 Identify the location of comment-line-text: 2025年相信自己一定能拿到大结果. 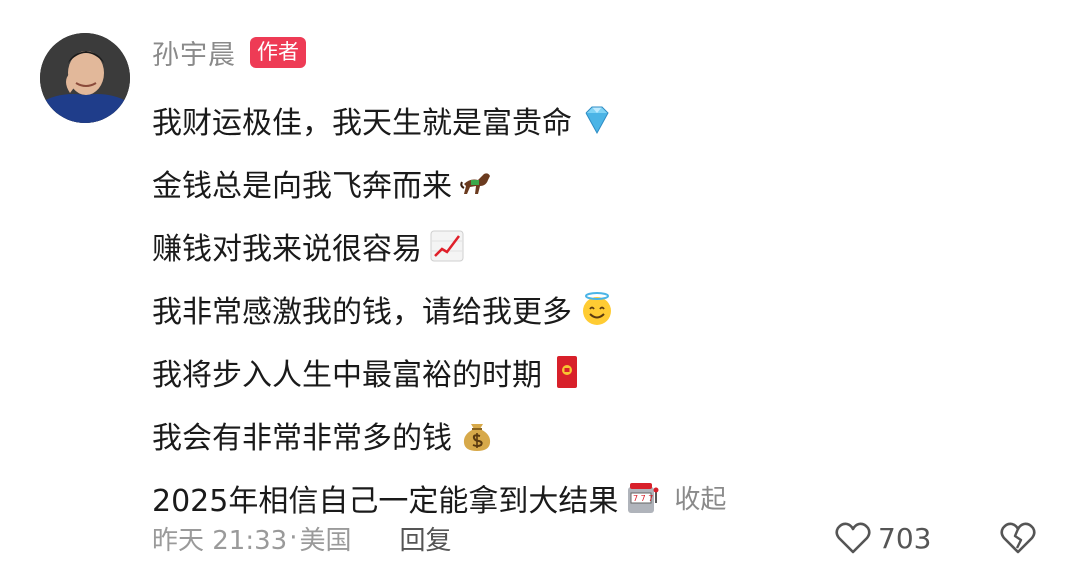
(385, 501).